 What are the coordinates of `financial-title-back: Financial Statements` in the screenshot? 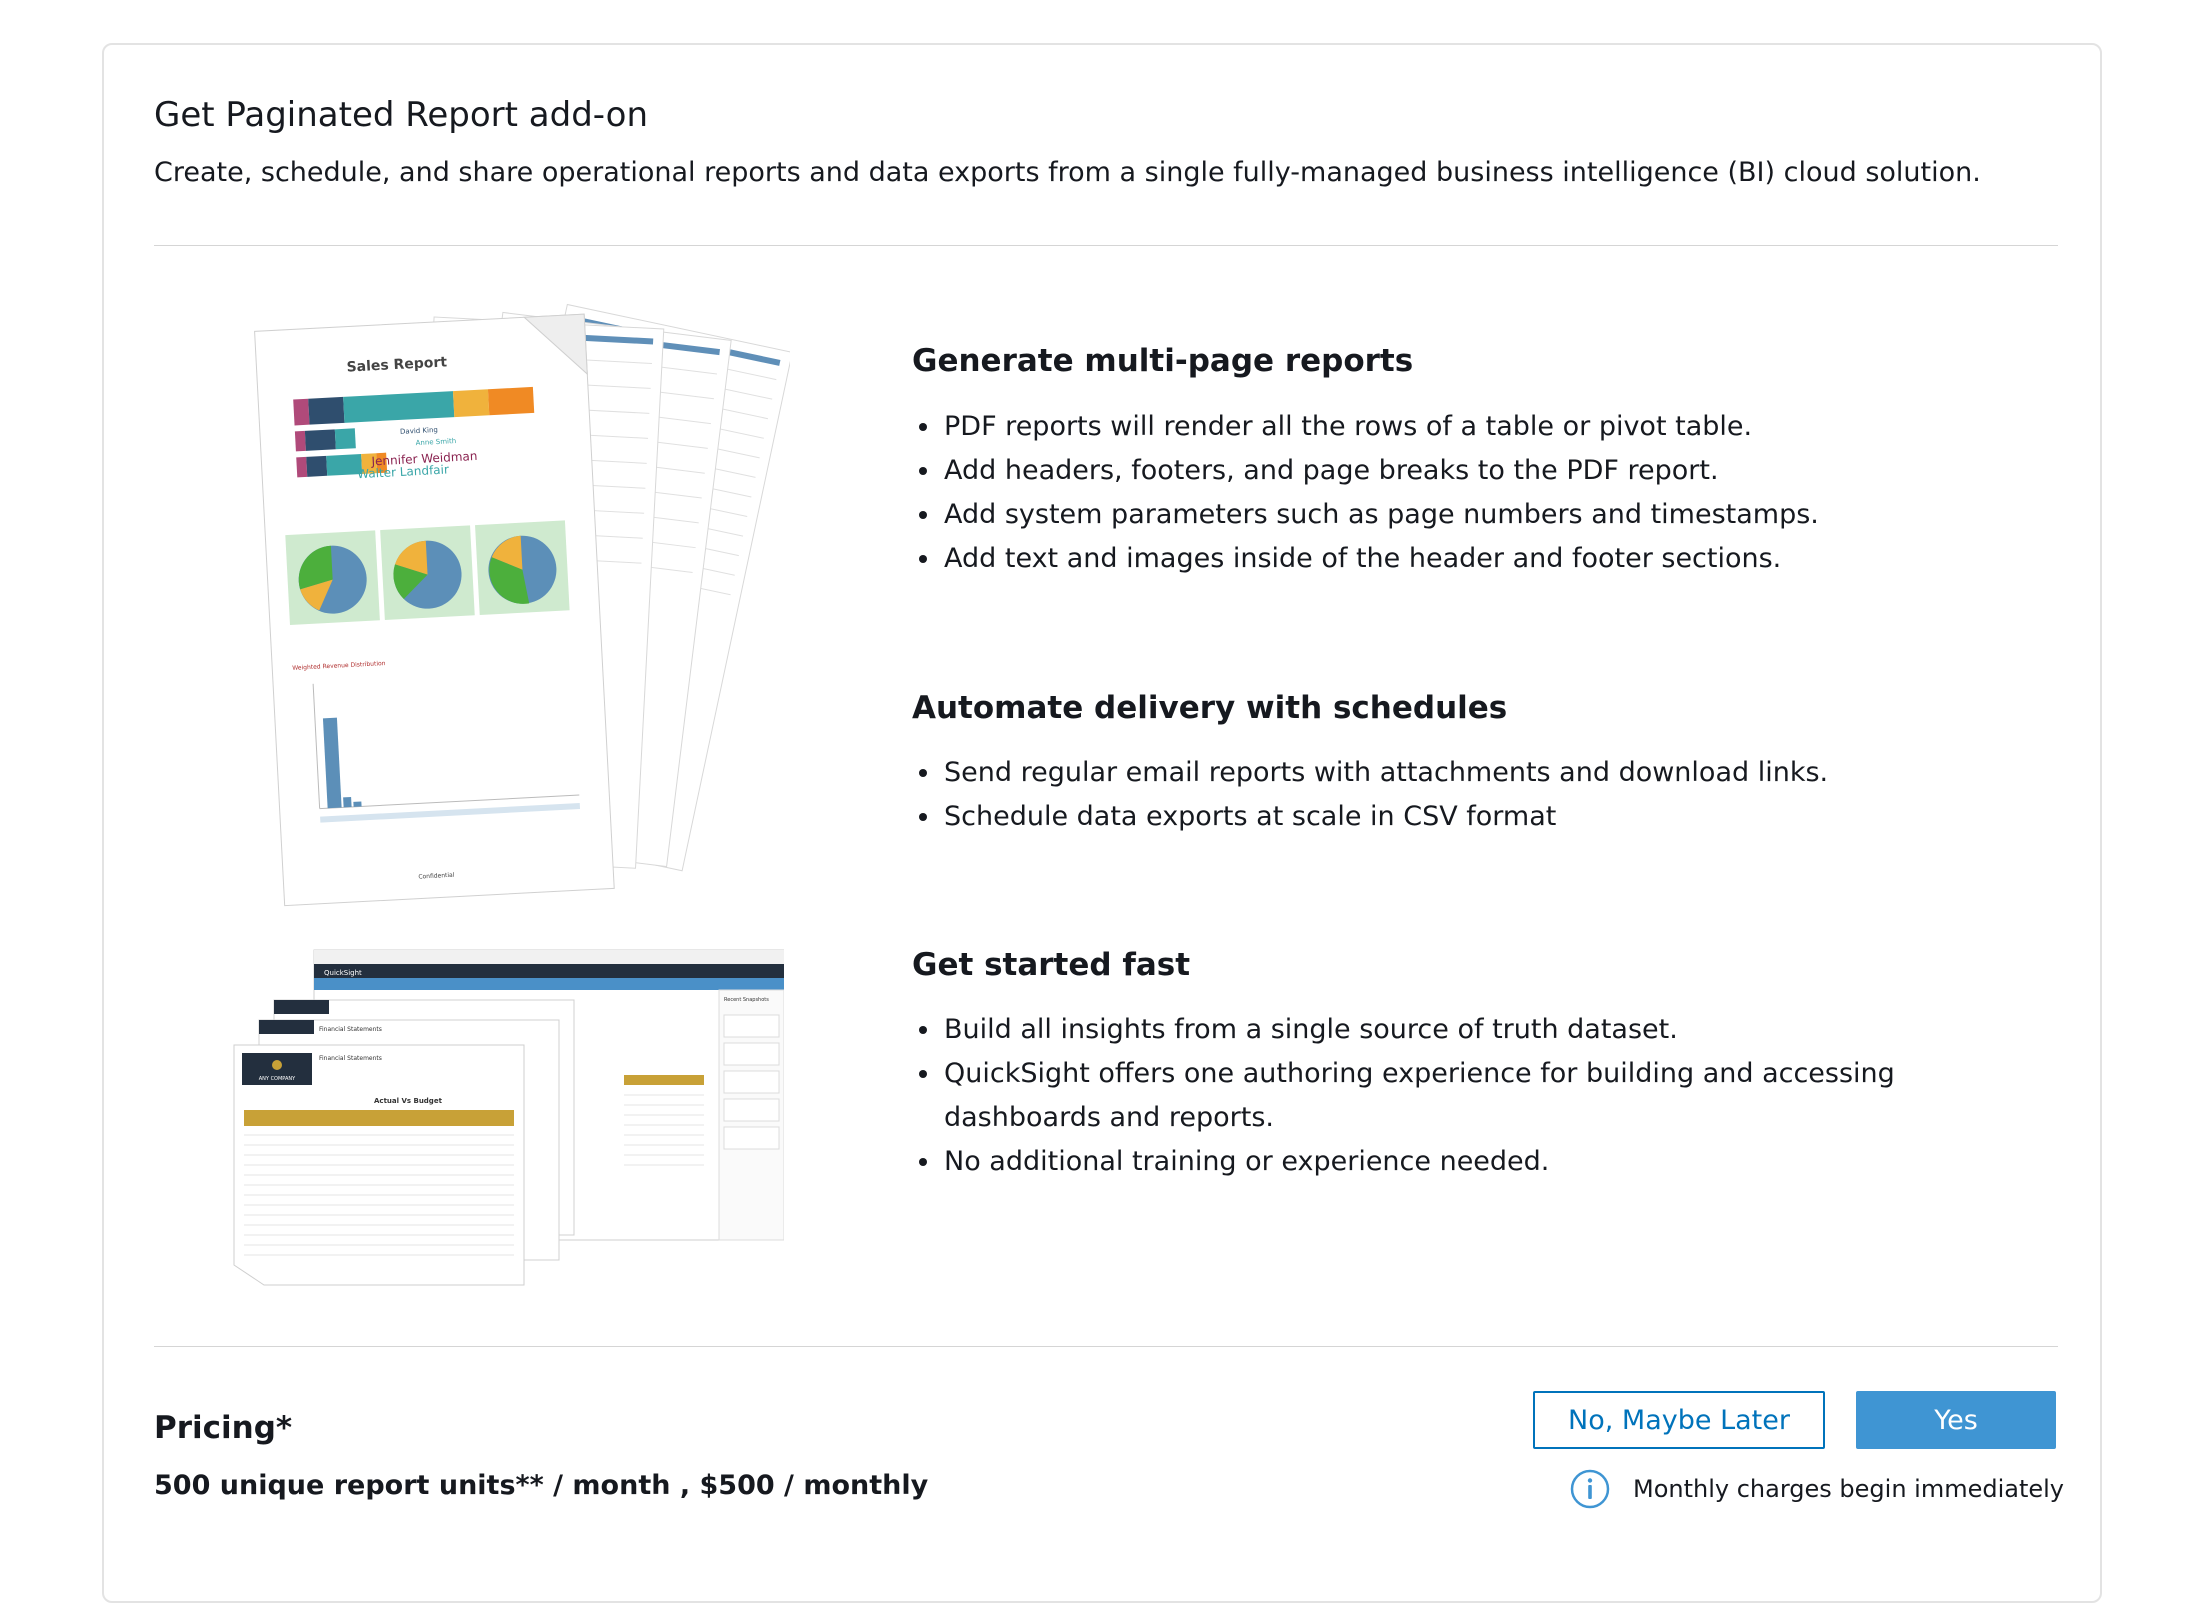 It's located at (350, 1029).